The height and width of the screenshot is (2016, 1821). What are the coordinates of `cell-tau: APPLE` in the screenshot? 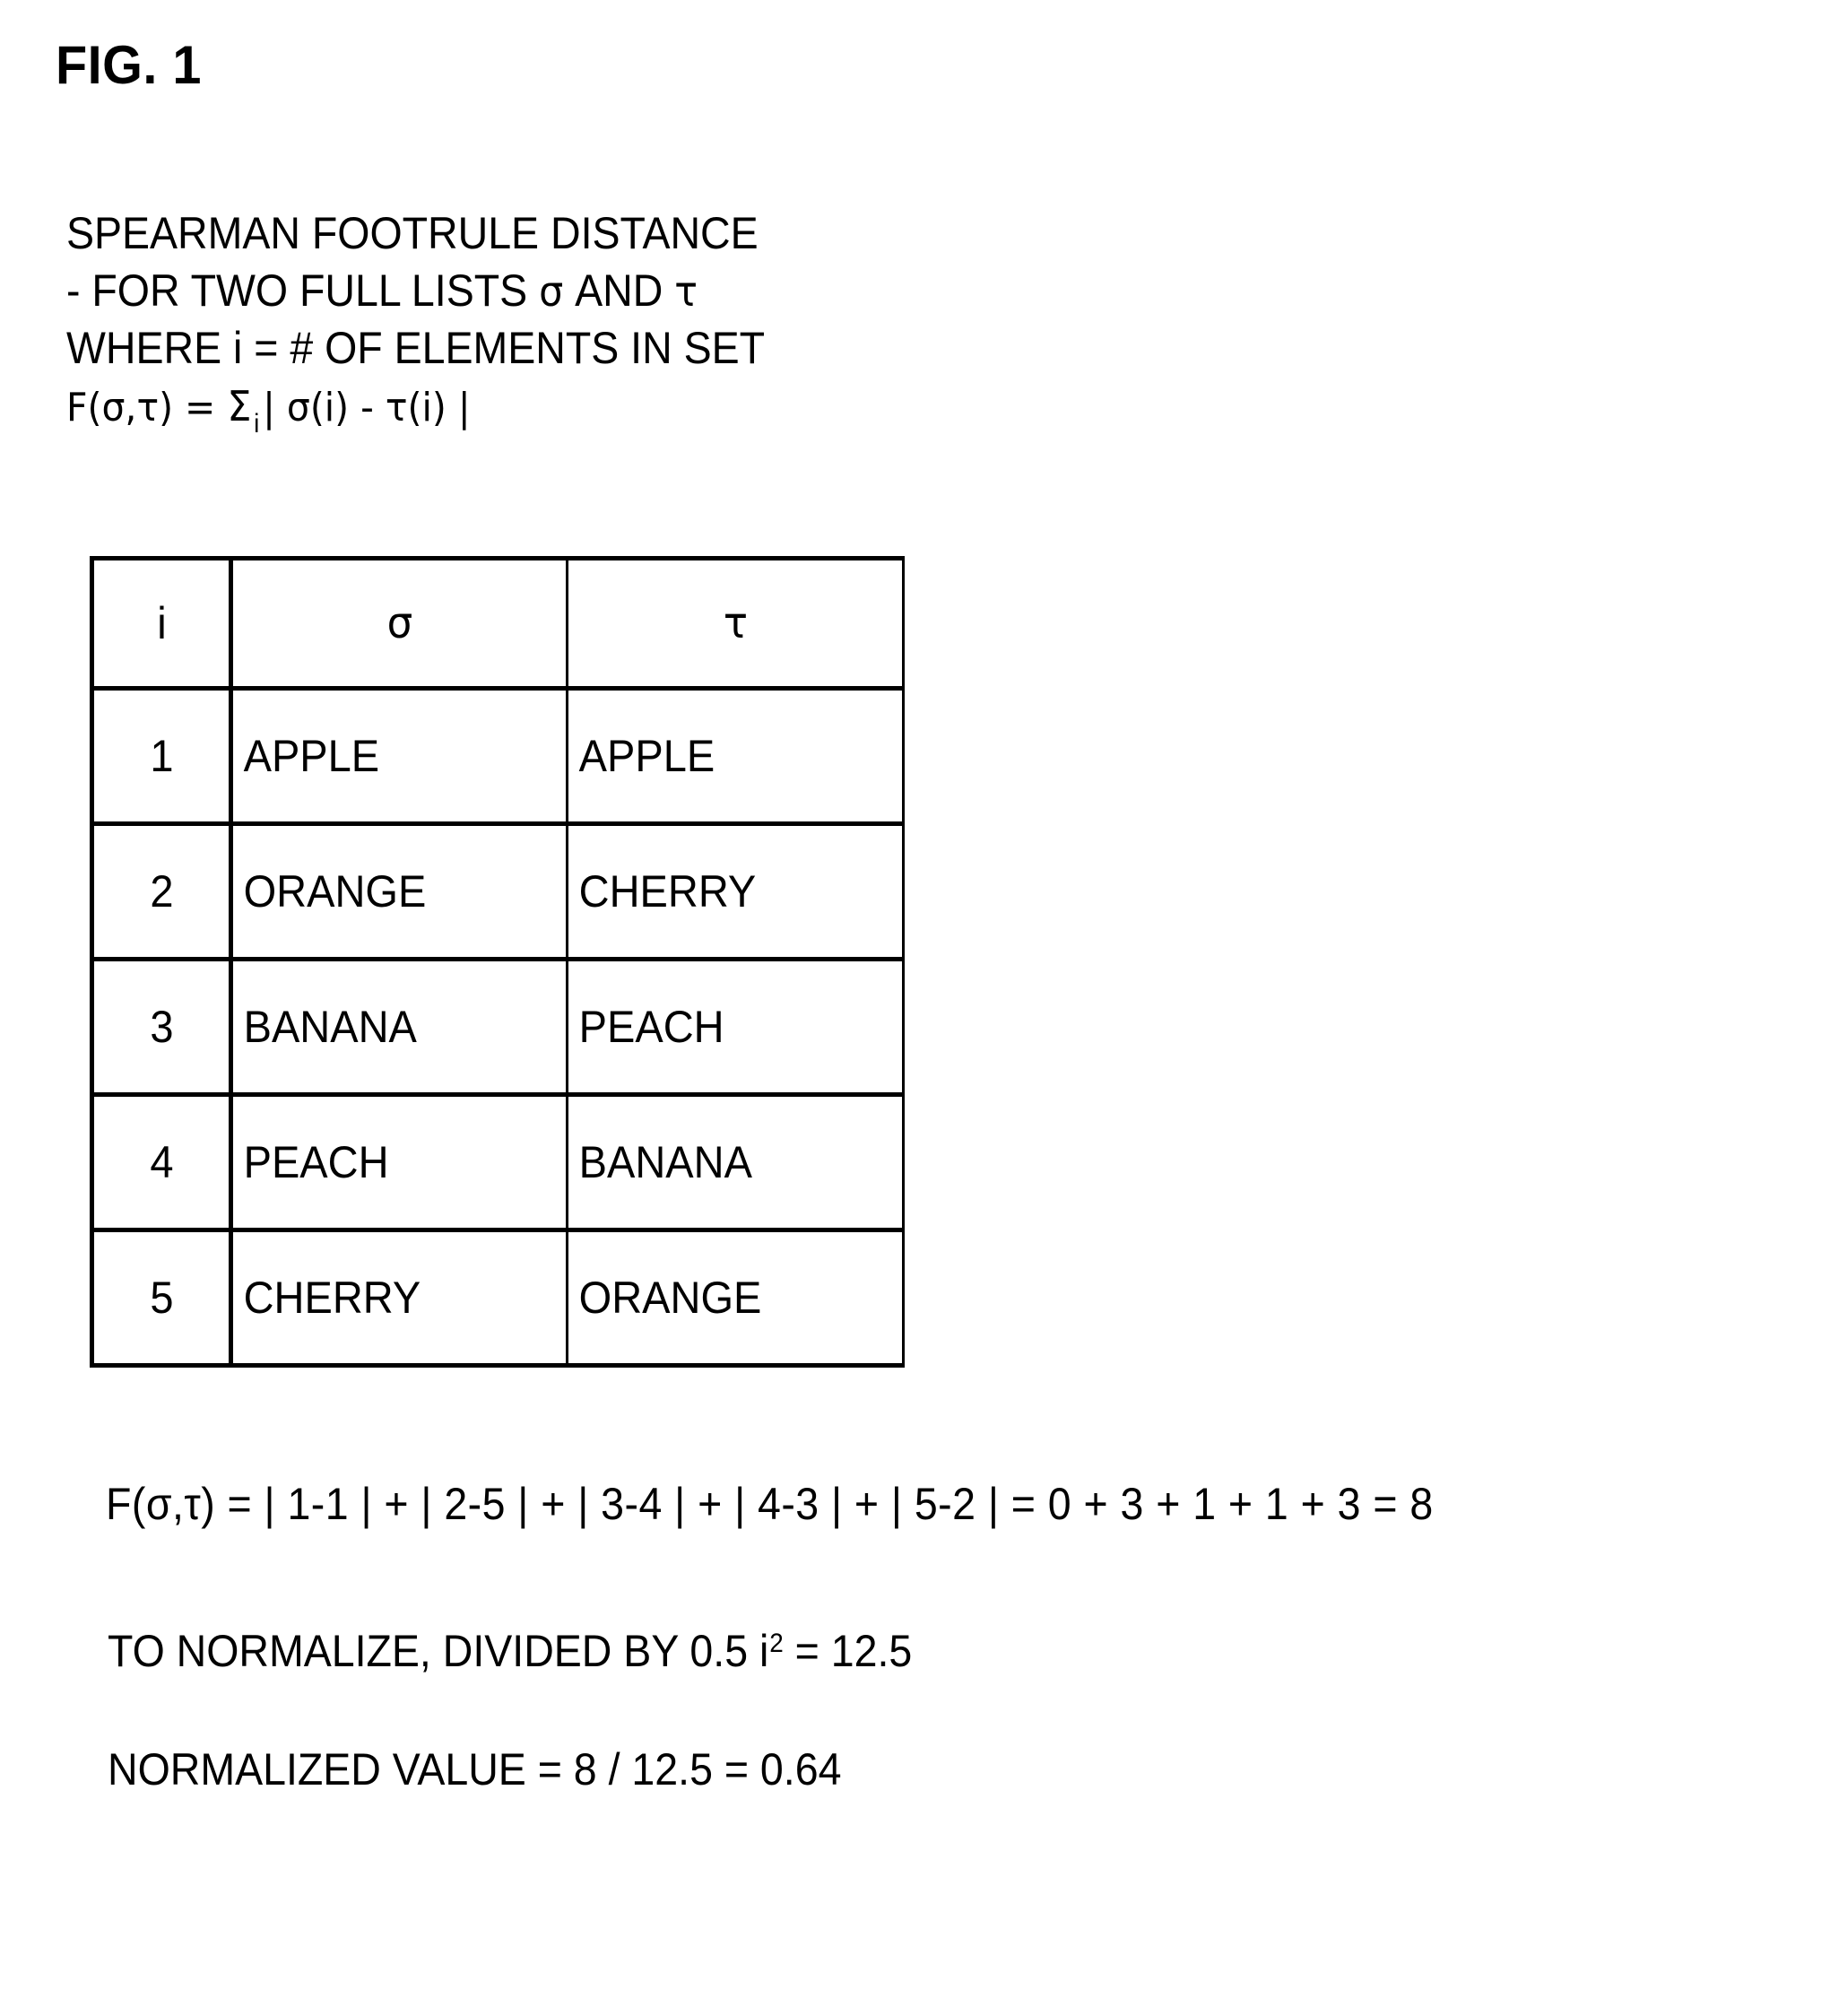 It's located at (735, 756).